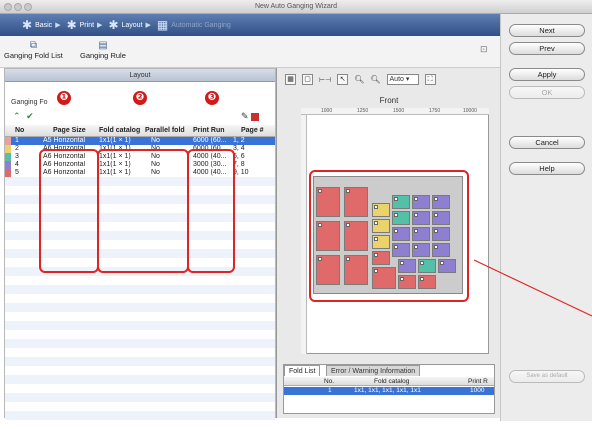 This screenshot has width=592, height=429. What do you see at coordinates (30, 116) in the screenshot?
I see `check-icon: ✔` at bounding box center [30, 116].